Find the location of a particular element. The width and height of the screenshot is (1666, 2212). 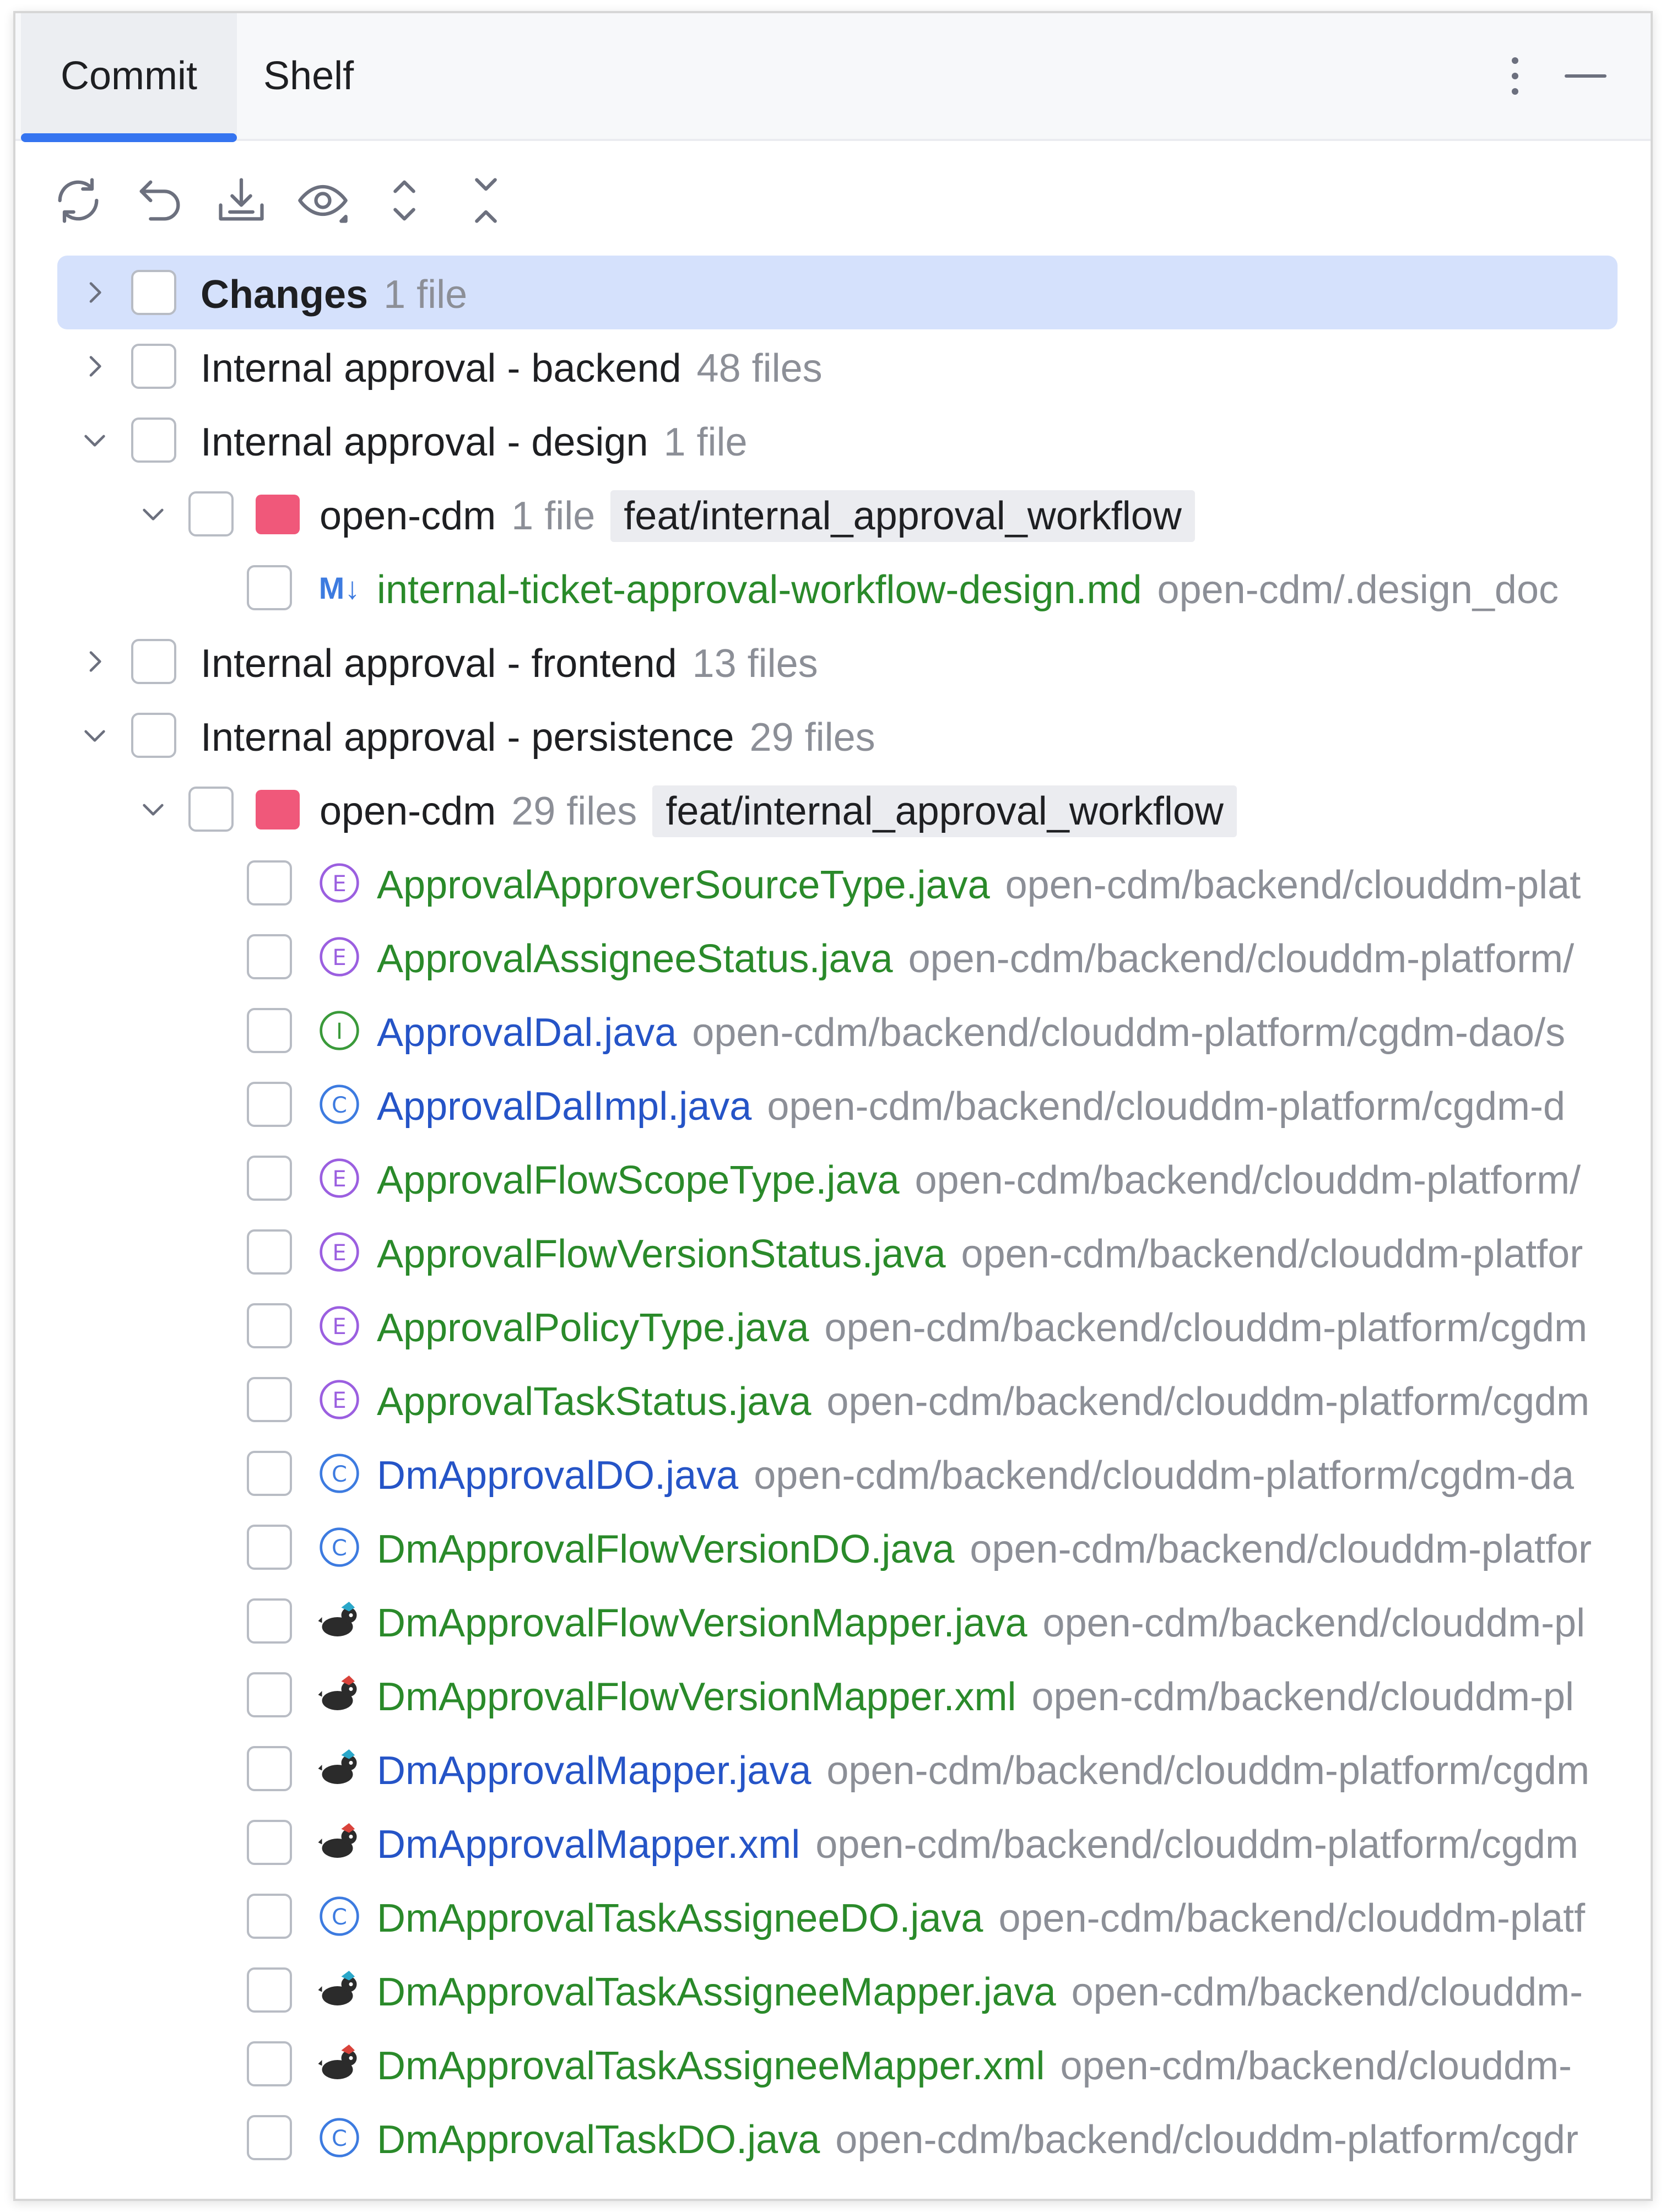

rollback-icon is located at coordinates (160, 200).